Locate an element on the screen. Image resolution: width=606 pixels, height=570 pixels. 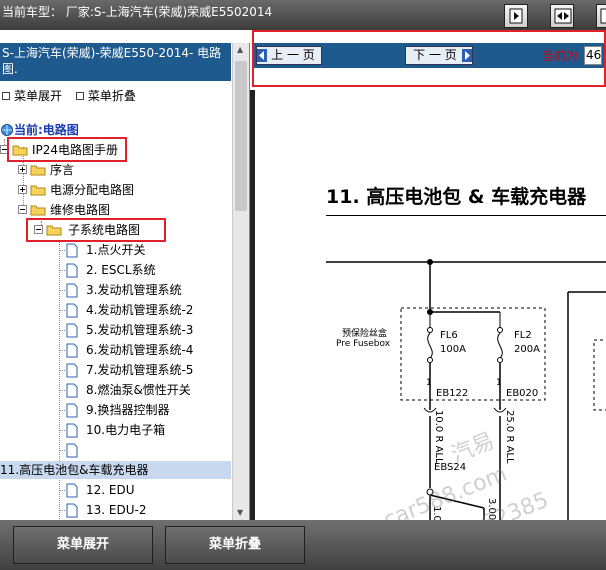
wire1-label: 10.0 R ALL is located at coordinates (438, 437).